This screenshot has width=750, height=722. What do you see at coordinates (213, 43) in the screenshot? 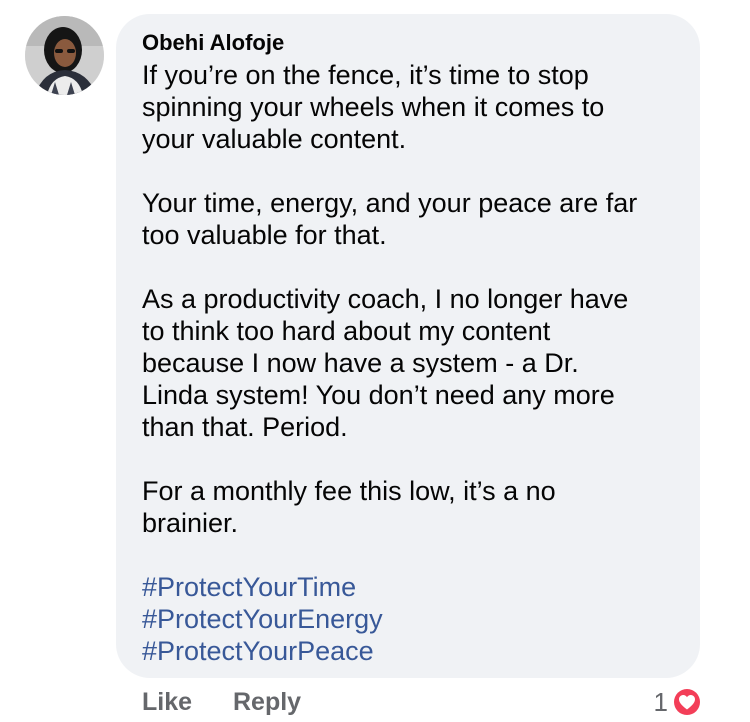
I see `comment-author: Obehi Alofoje` at bounding box center [213, 43].